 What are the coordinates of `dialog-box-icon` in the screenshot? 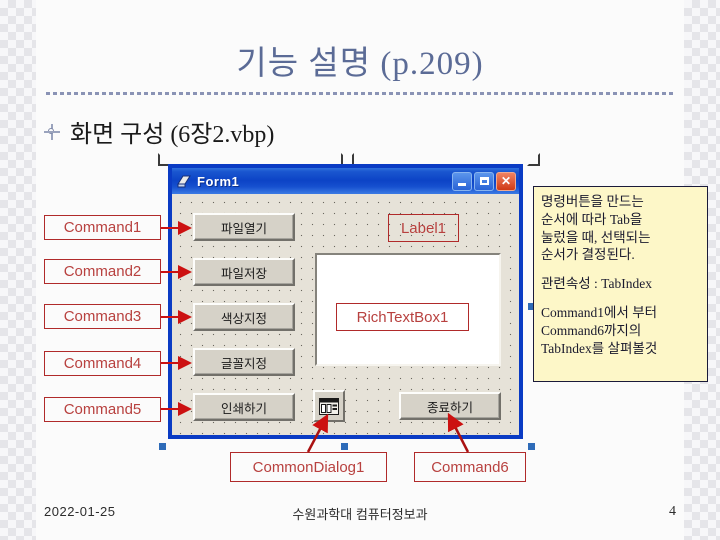 It's located at (329, 406).